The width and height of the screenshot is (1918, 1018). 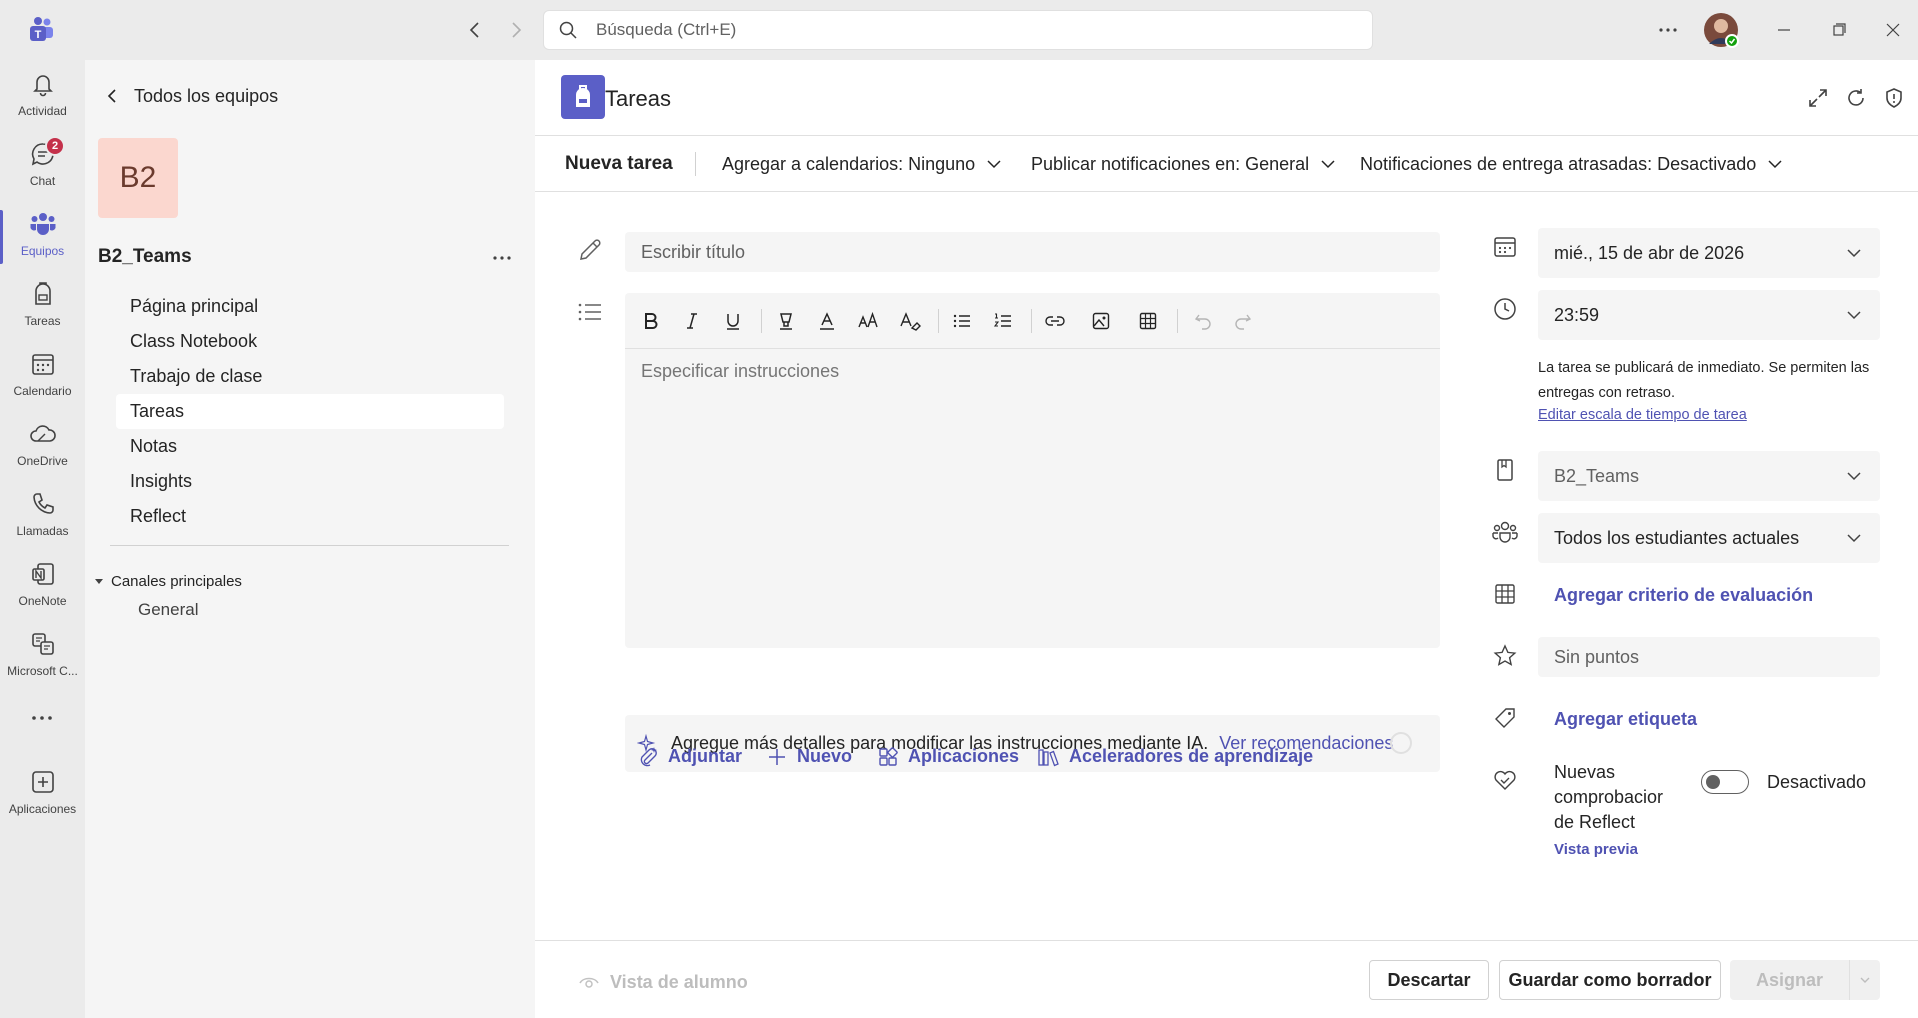 I want to click on title-field, so click(x=1032, y=252).